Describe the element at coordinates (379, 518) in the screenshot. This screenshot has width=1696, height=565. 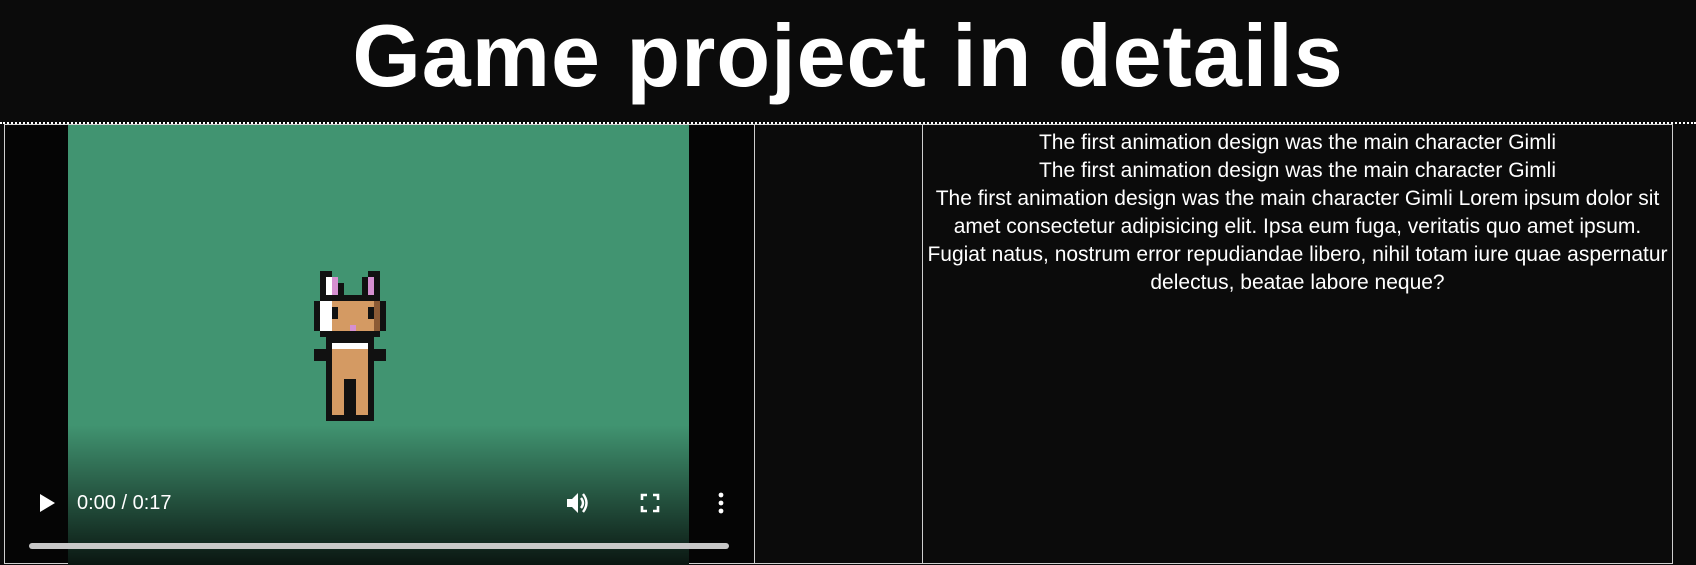
I see `video-controls: 0:00 / 0:17` at that location.